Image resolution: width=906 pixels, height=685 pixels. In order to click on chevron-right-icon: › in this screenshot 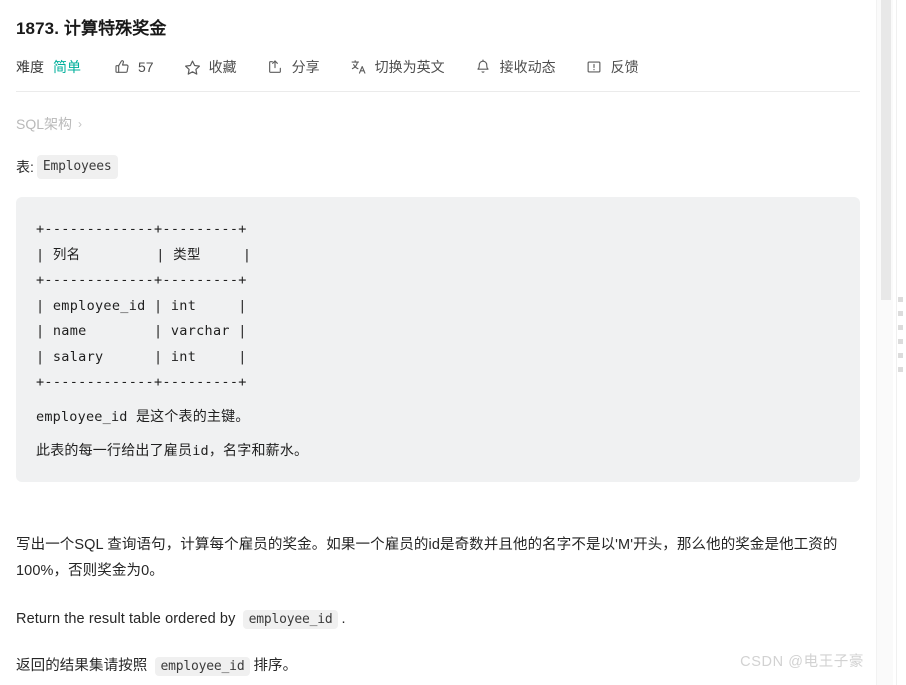, I will do `click(80, 124)`.